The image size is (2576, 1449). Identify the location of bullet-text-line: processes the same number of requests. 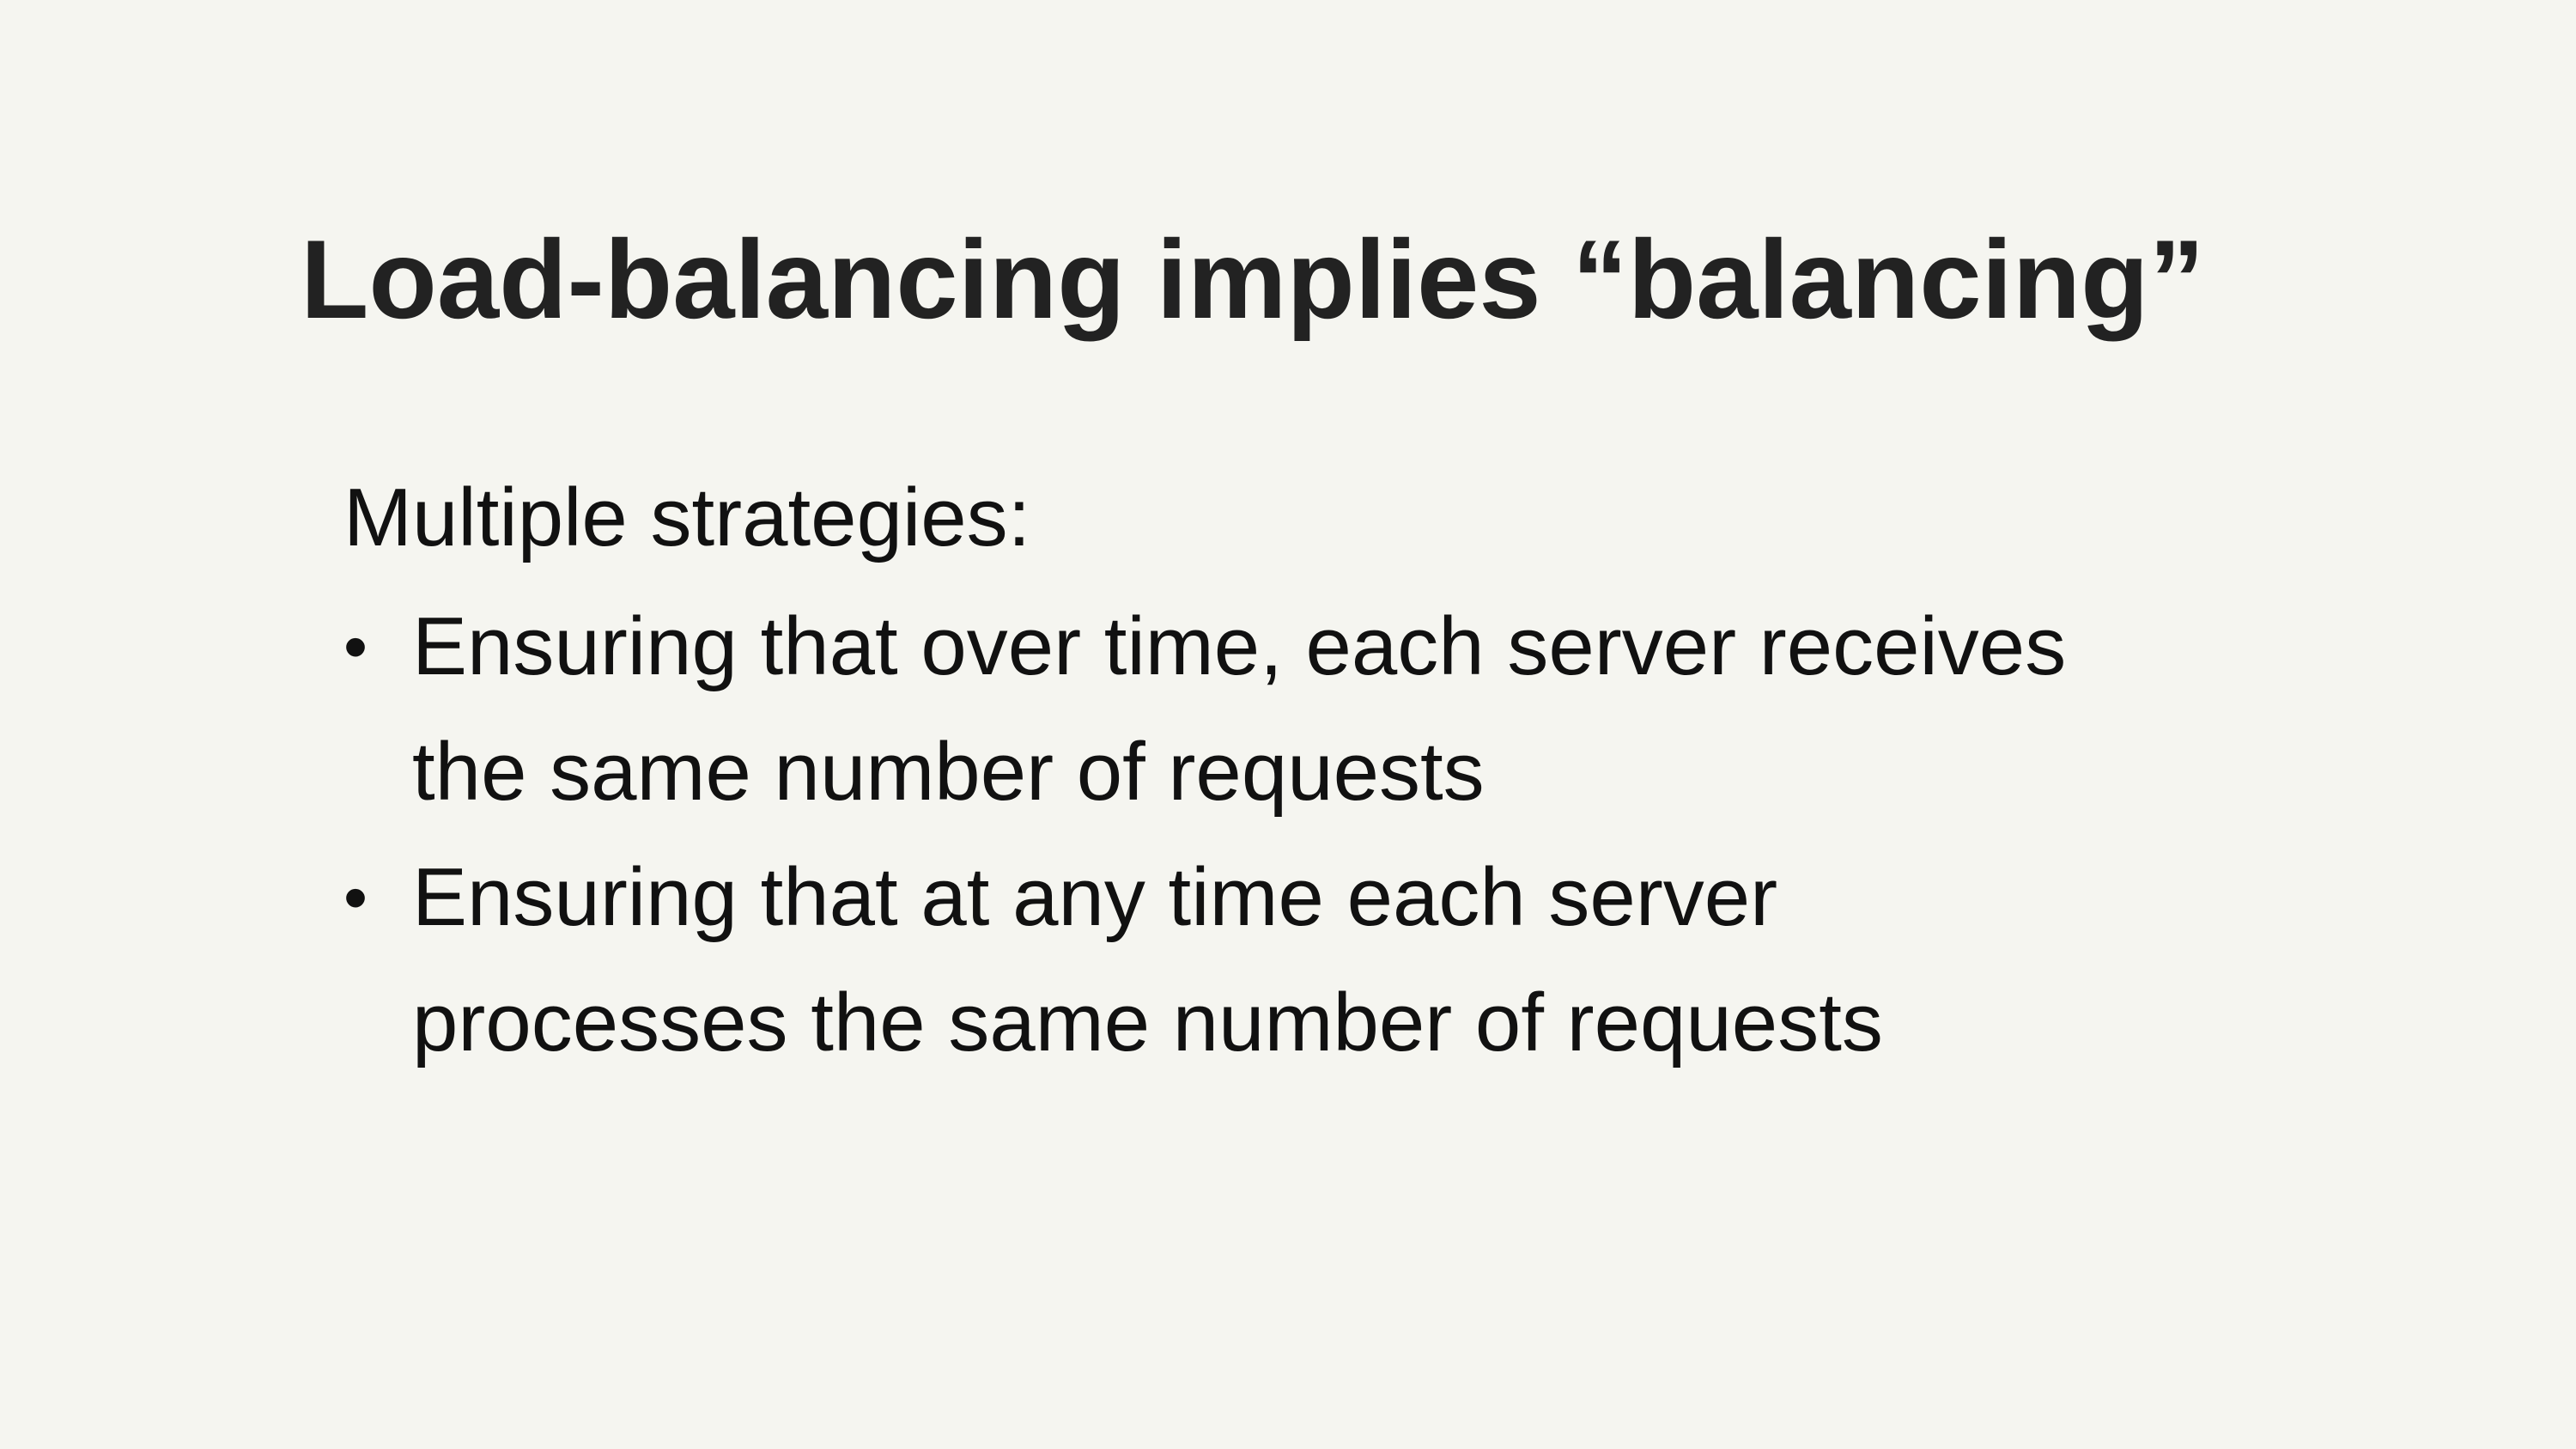
(1147, 1022).